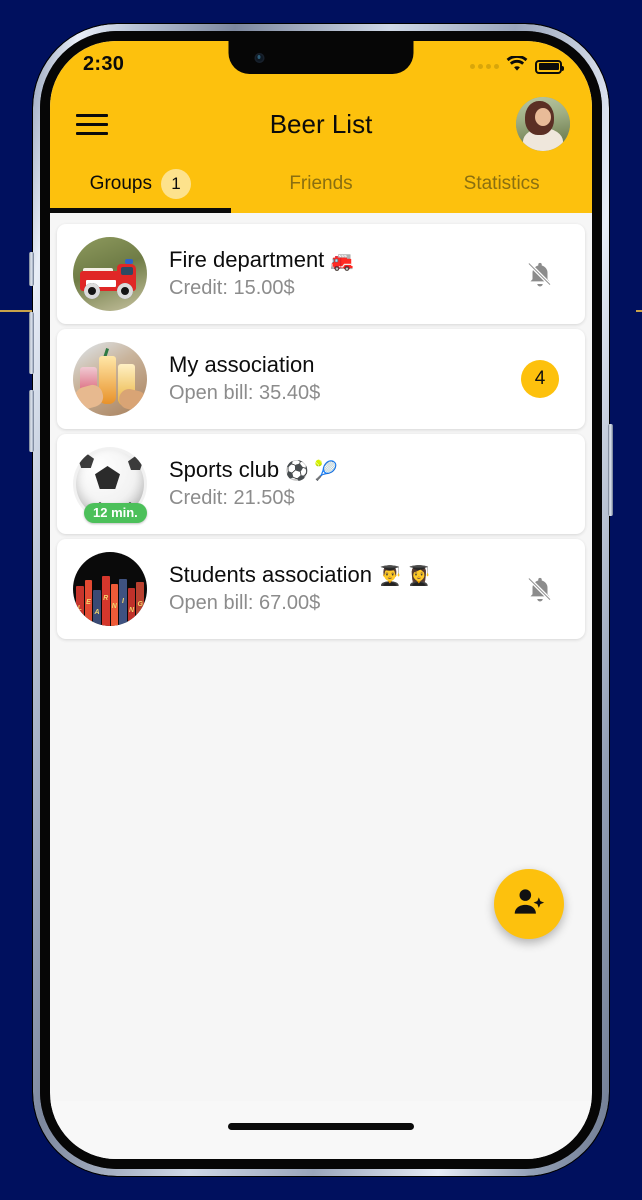 The width and height of the screenshot is (642, 1200). I want to click on home-indicator-area, so click(321, 1130).